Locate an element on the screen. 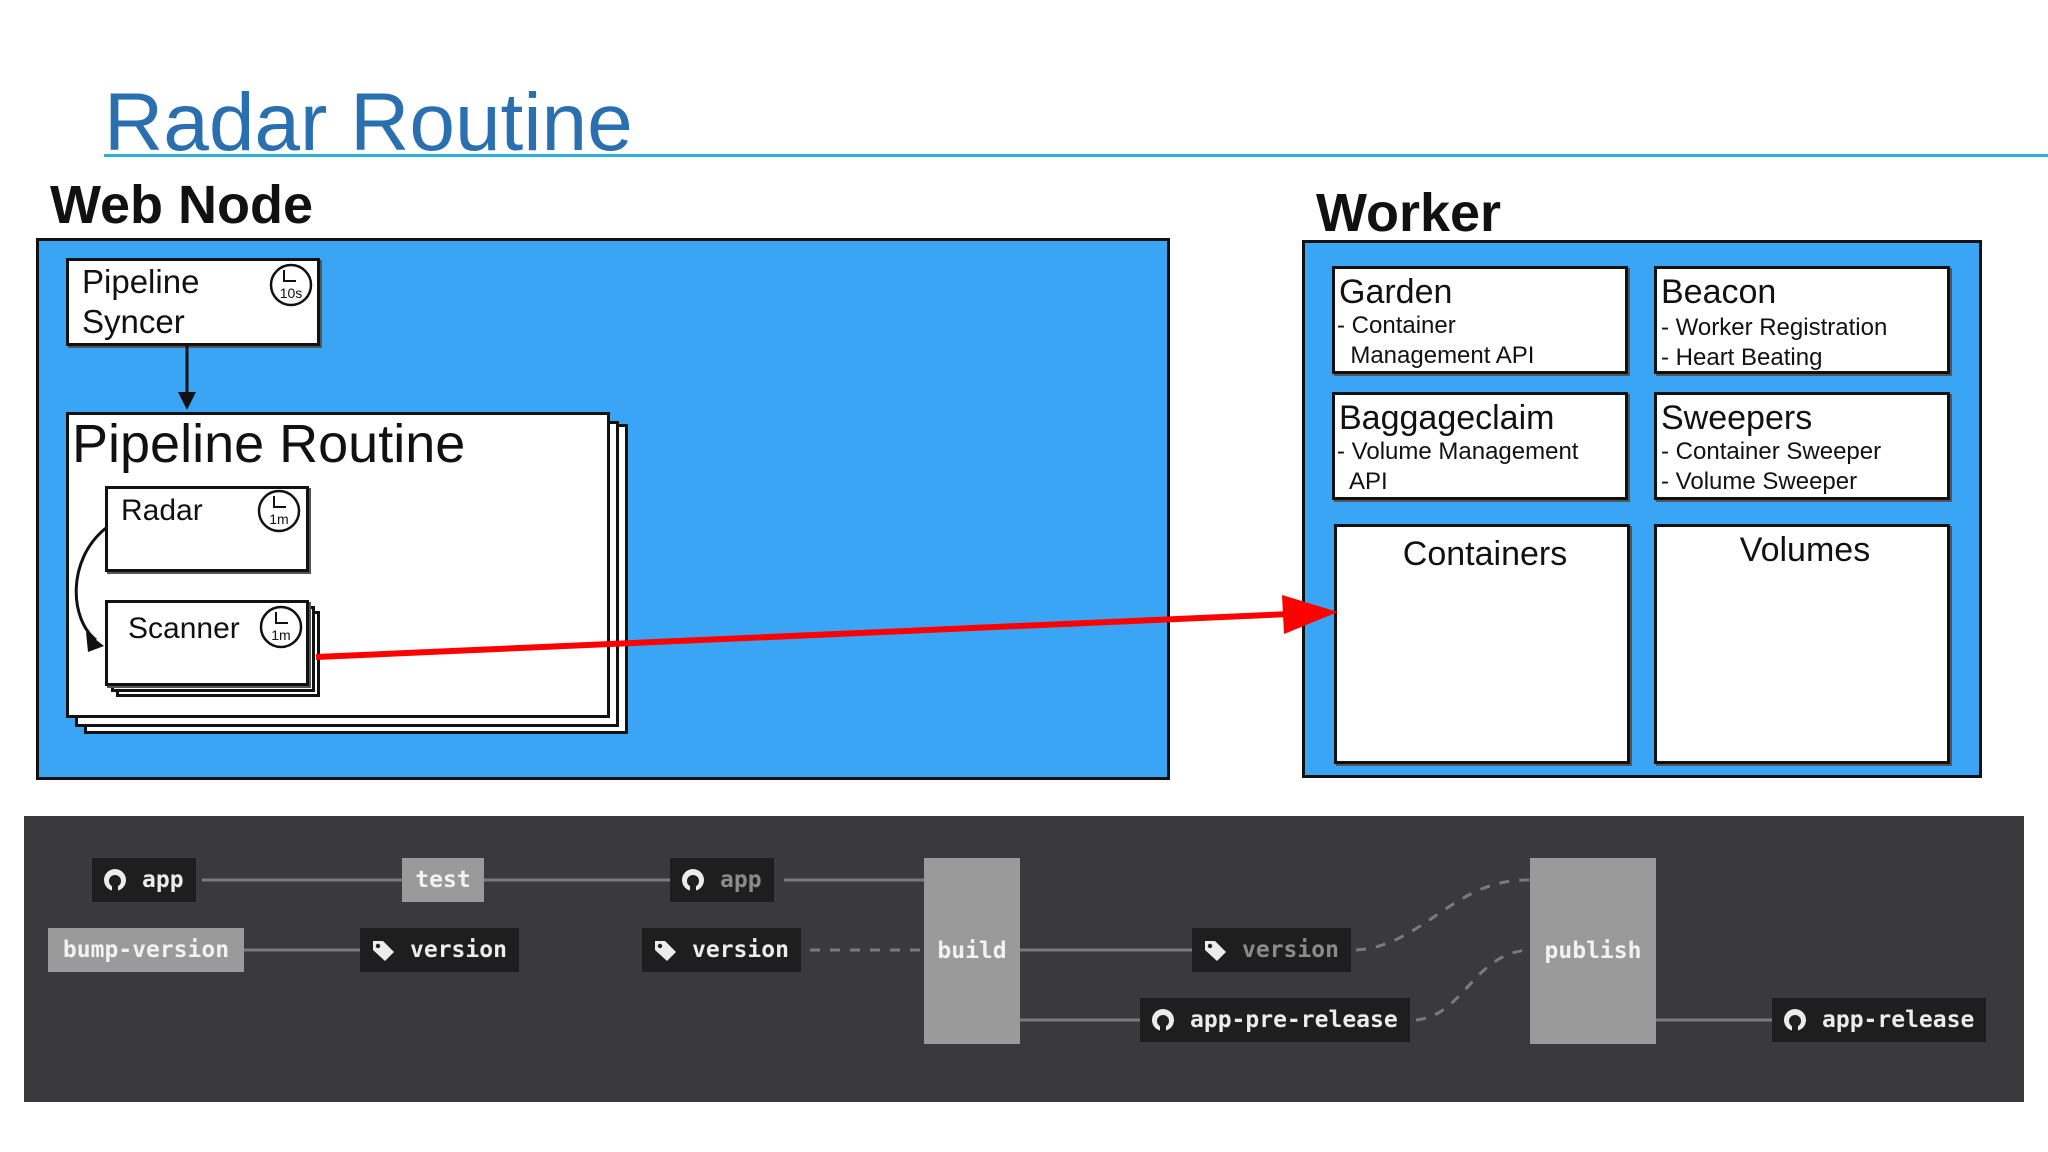 Image resolution: width=2048 pixels, height=1152 pixels. resource-version-output: version is located at coordinates (1271, 950).